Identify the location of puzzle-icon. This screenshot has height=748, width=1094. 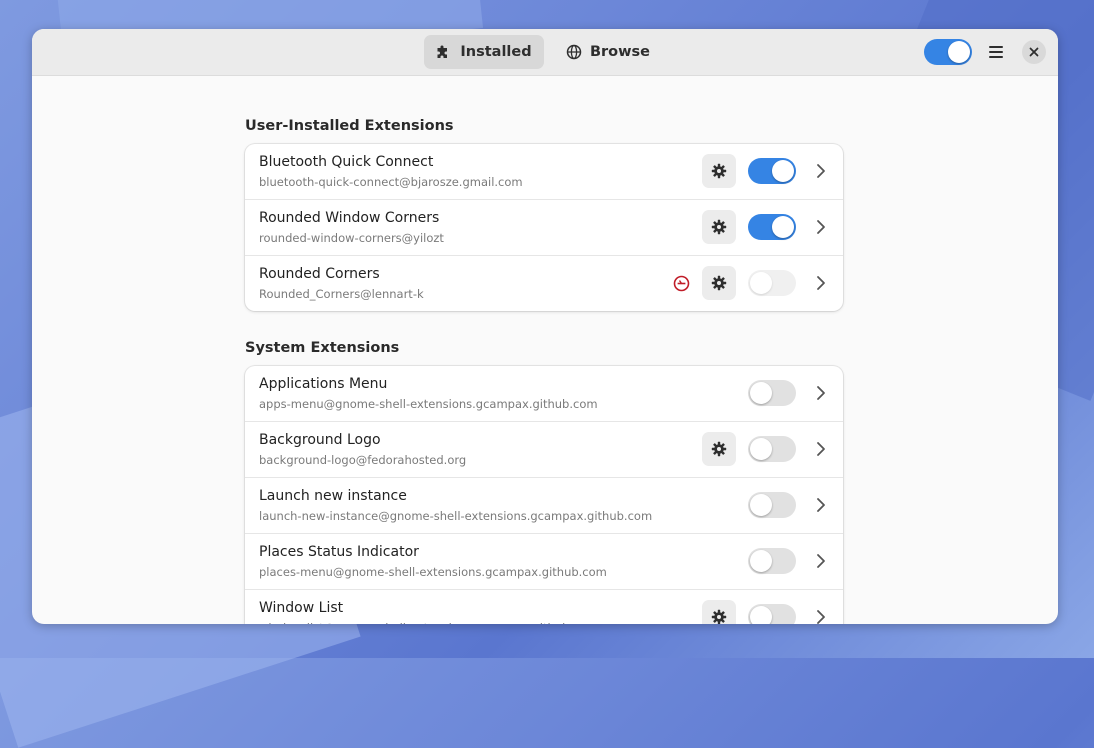
(442, 51).